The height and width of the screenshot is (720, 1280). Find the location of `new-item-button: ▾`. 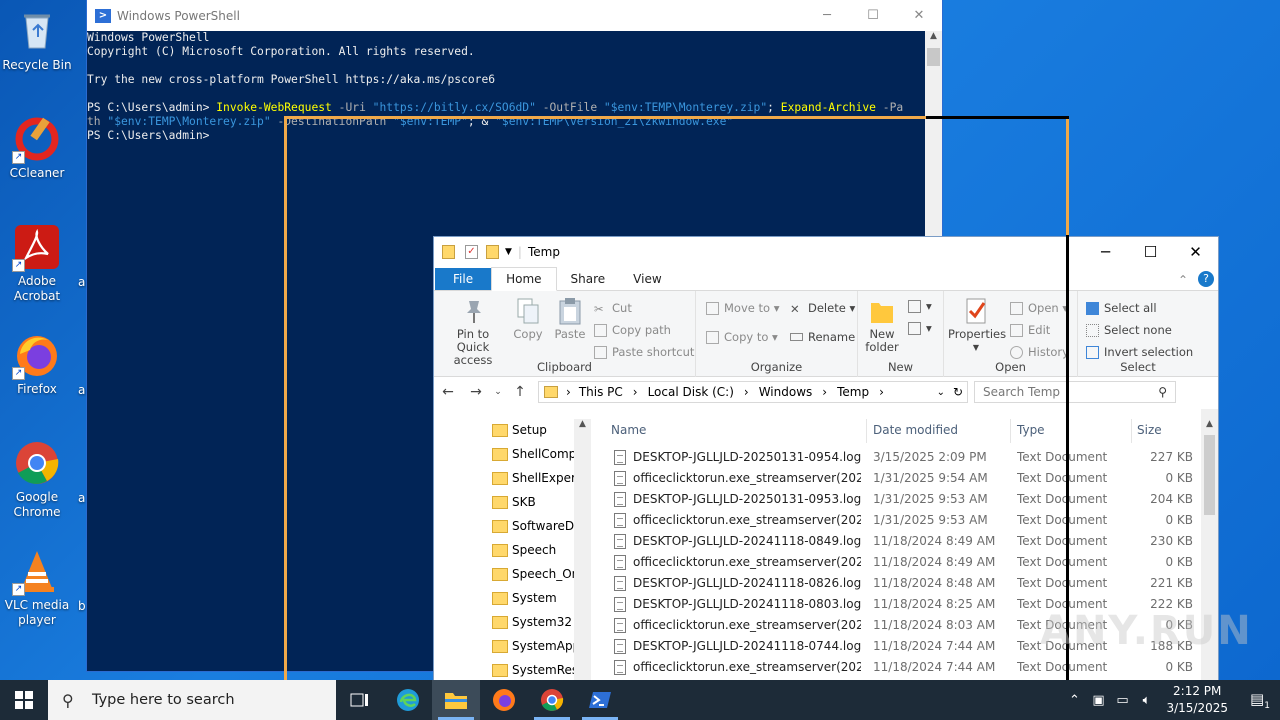

new-item-button: ▾ is located at coordinates (920, 306).